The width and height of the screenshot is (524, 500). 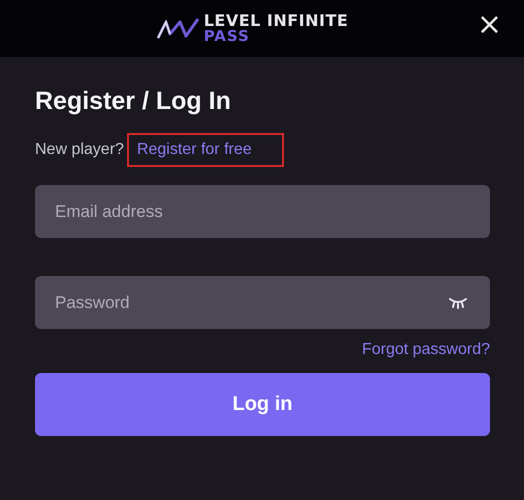 What do you see at coordinates (426, 350) in the screenshot?
I see `forgot-password-link: Forgot password?` at bounding box center [426, 350].